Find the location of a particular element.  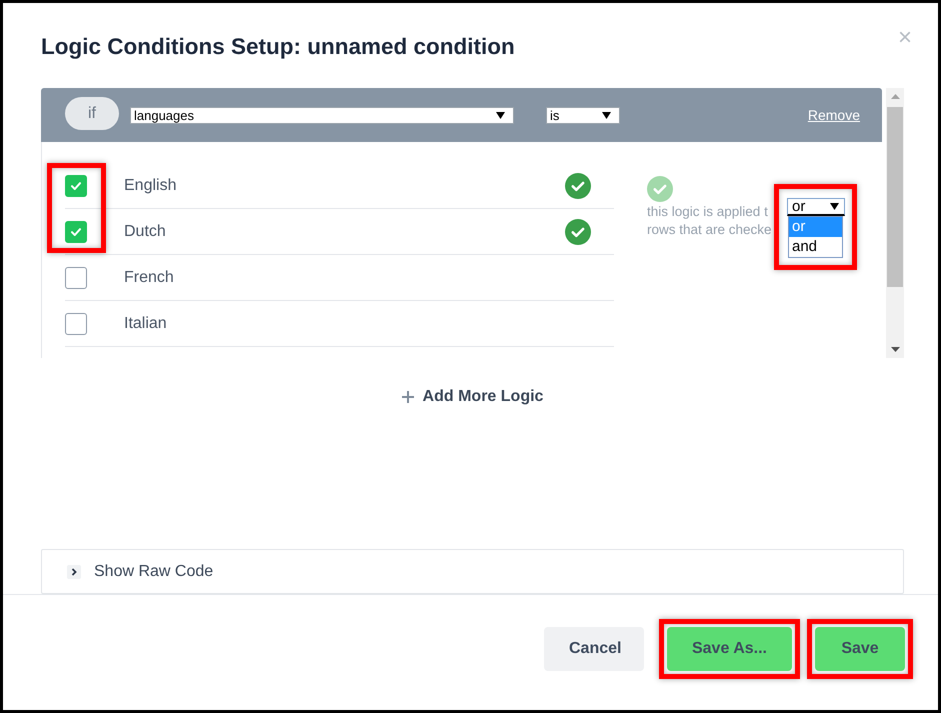

conjunction-select: or is located at coordinates (816, 207).